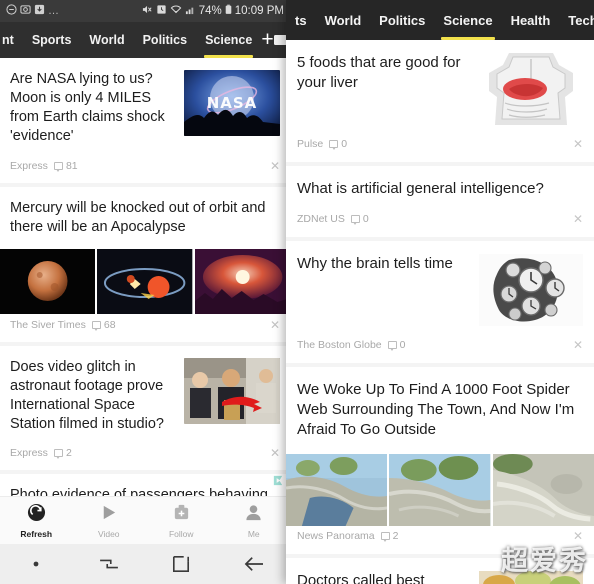  Describe the element at coordinates (254, 564) in the screenshot. I see `back-arrow-icon` at that location.